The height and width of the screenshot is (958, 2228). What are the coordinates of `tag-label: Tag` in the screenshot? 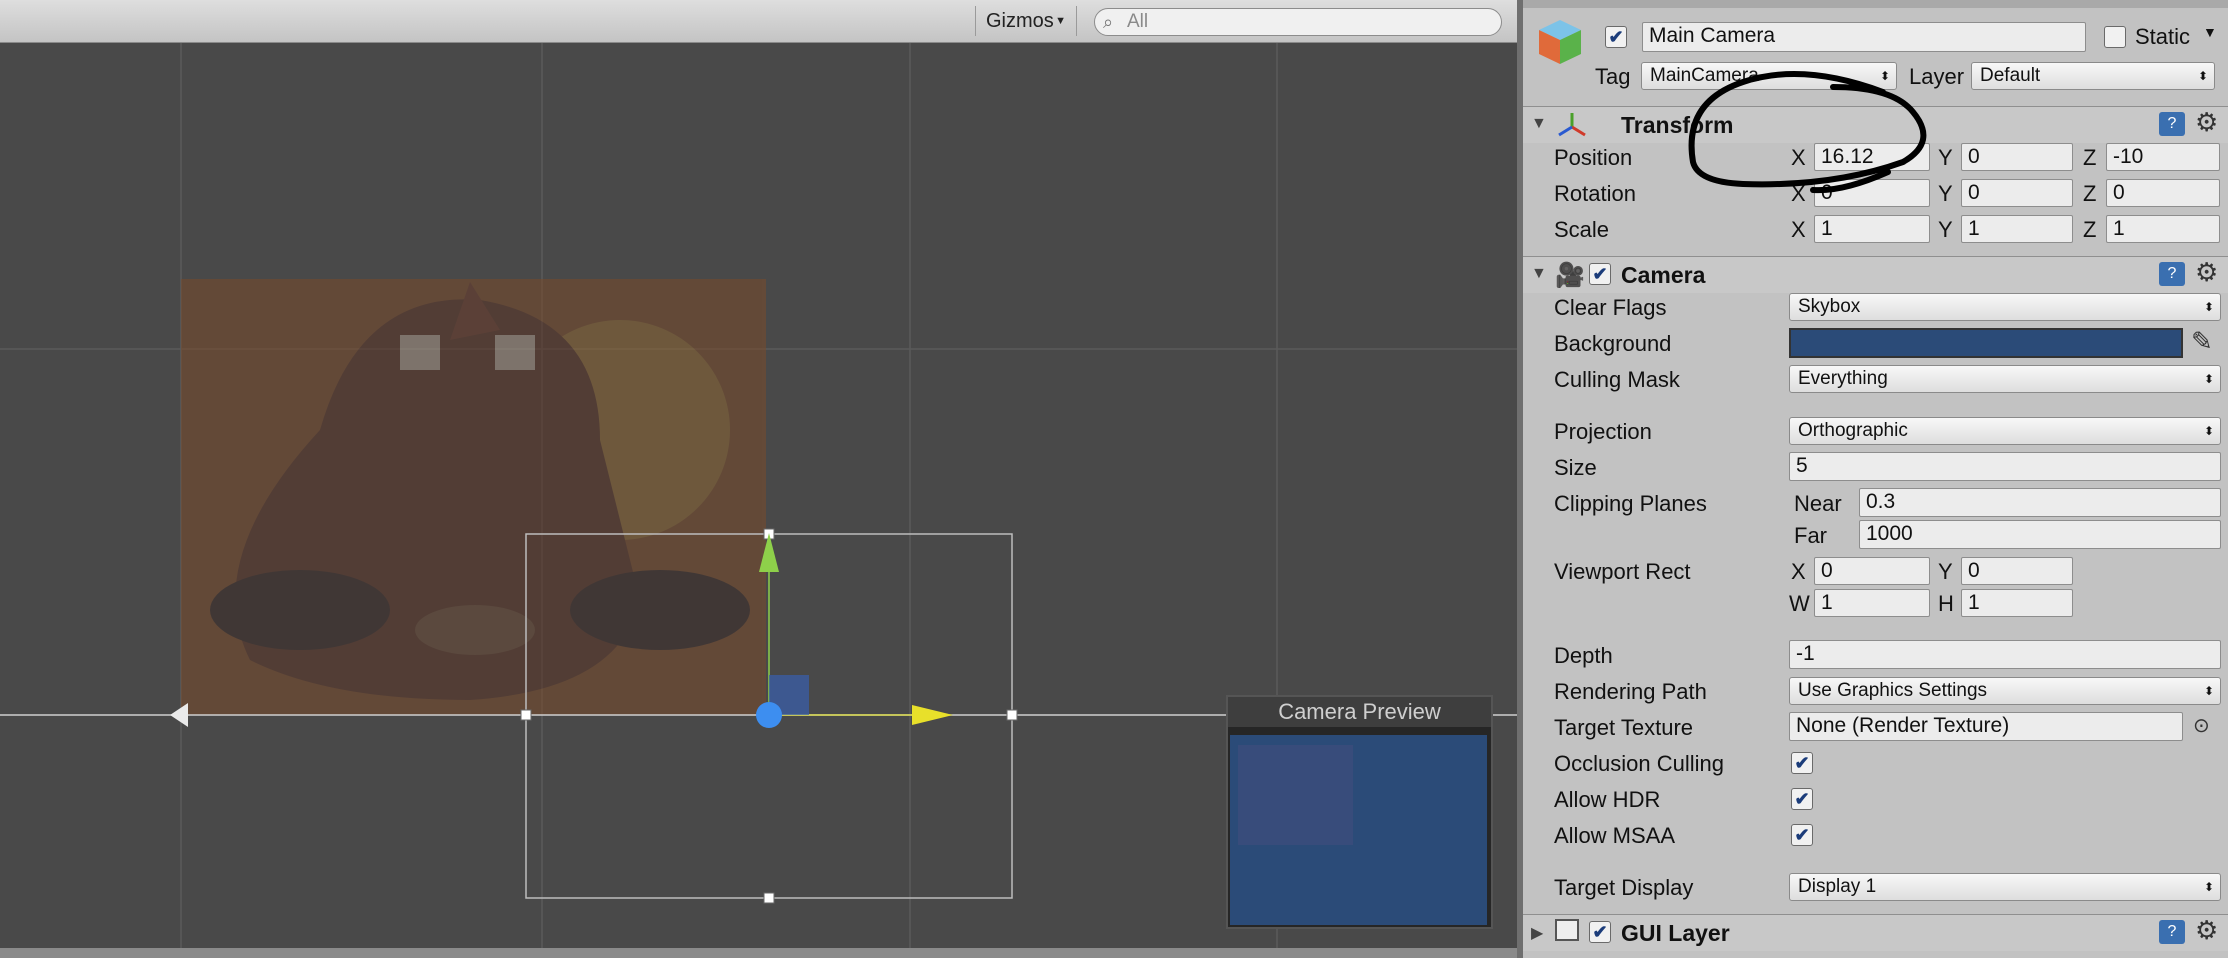 It's located at (1613, 76).